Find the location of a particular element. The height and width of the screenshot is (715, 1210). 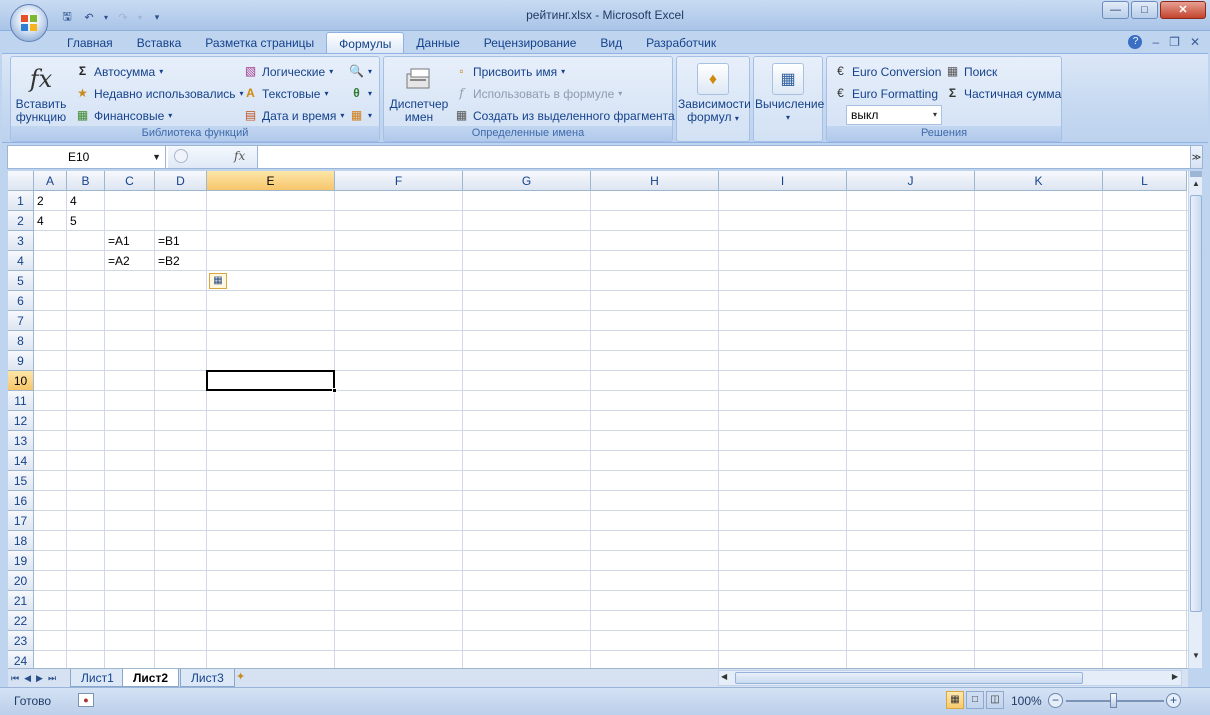

row-header-15: 15 is located at coordinates (21, 481).